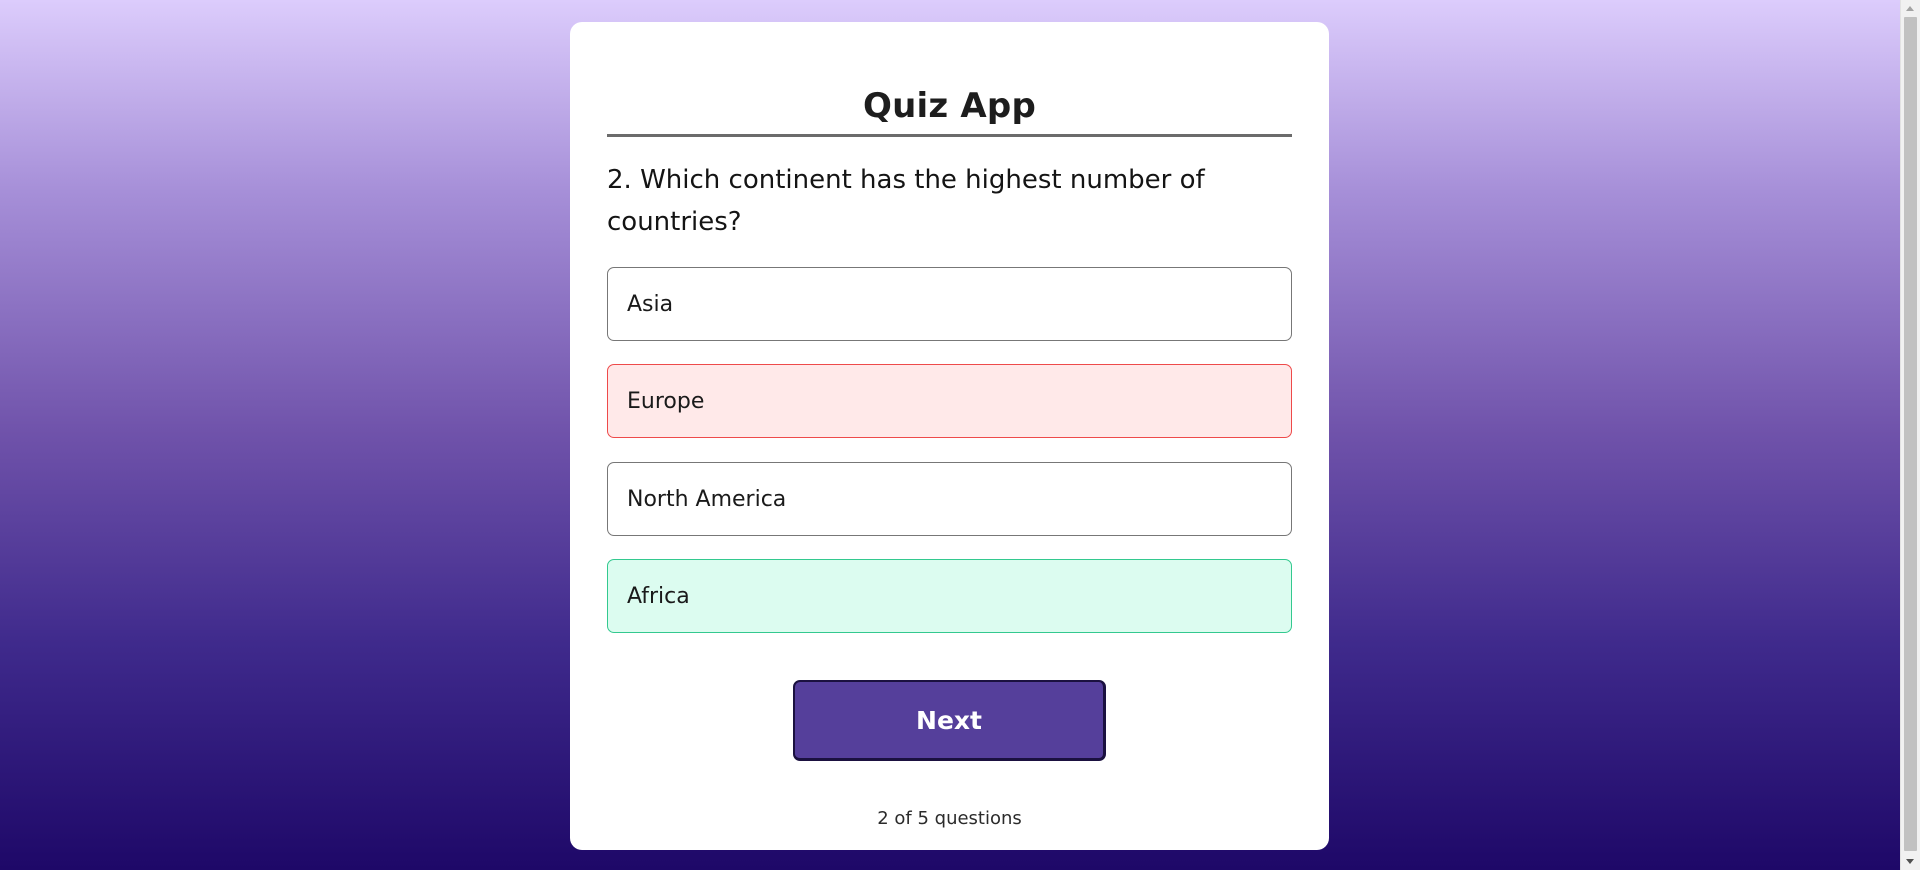  I want to click on scroll-up-arrow-icon, so click(1910, 8).